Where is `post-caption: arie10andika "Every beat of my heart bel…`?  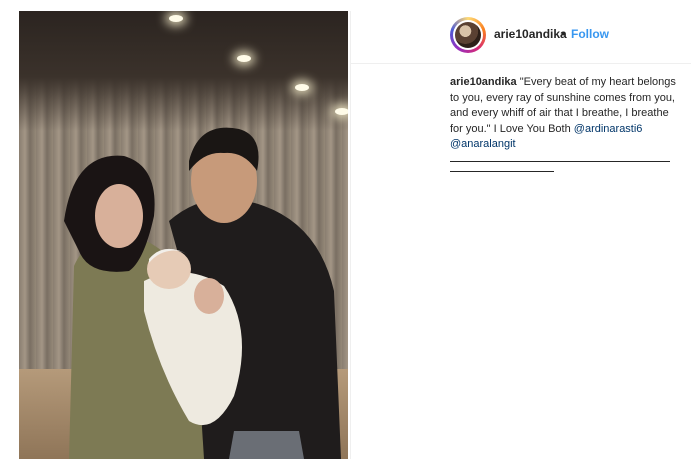 post-caption: arie10andika "Every beat of my heart bel… is located at coordinates (566, 123).